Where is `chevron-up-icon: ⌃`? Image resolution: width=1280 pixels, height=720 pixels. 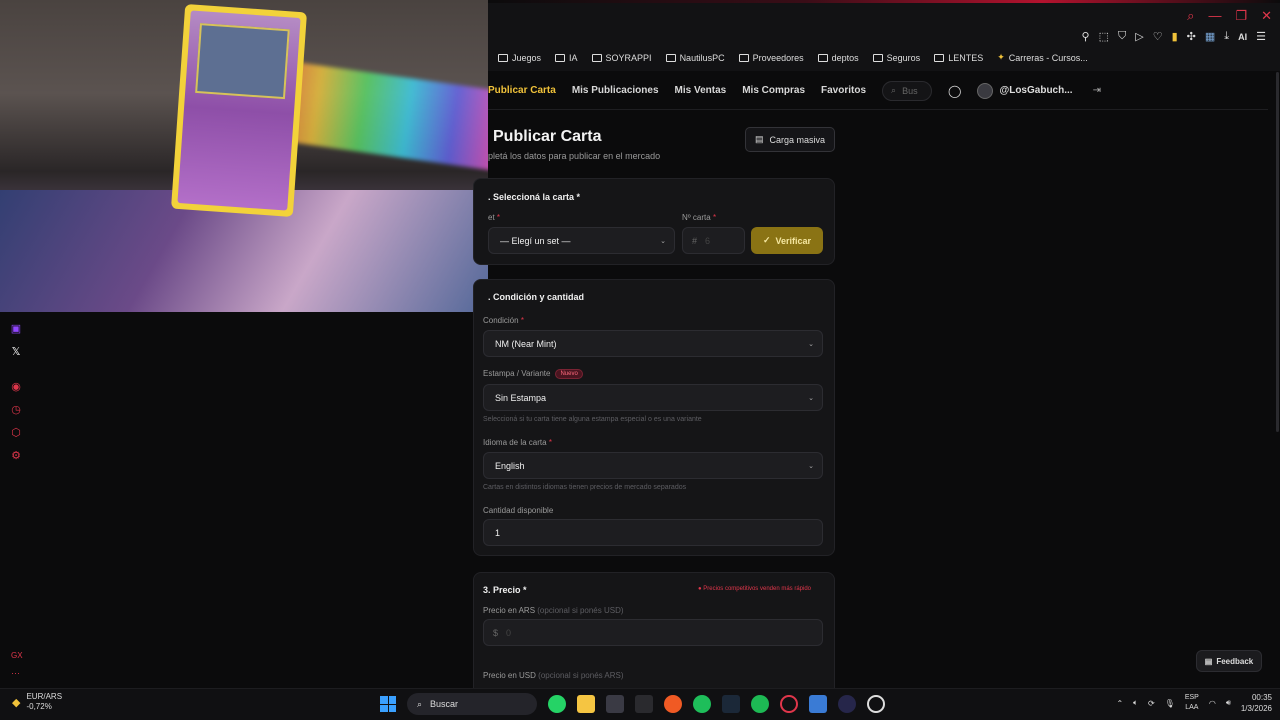 chevron-up-icon: ⌃ is located at coordinates (1119, 703).